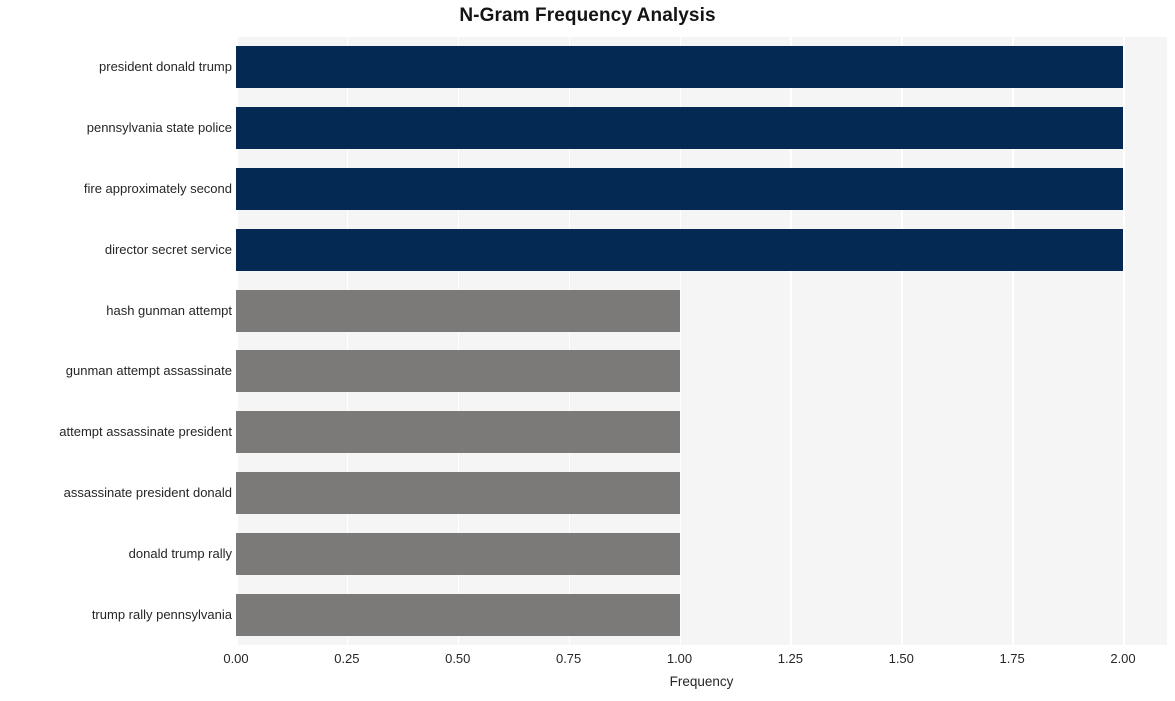 The image size is (1175, 701). Describe the element at coordinates (148, 371) in the screenshot. I see `y-tick-label: gunman attempt assassinate` at that location.